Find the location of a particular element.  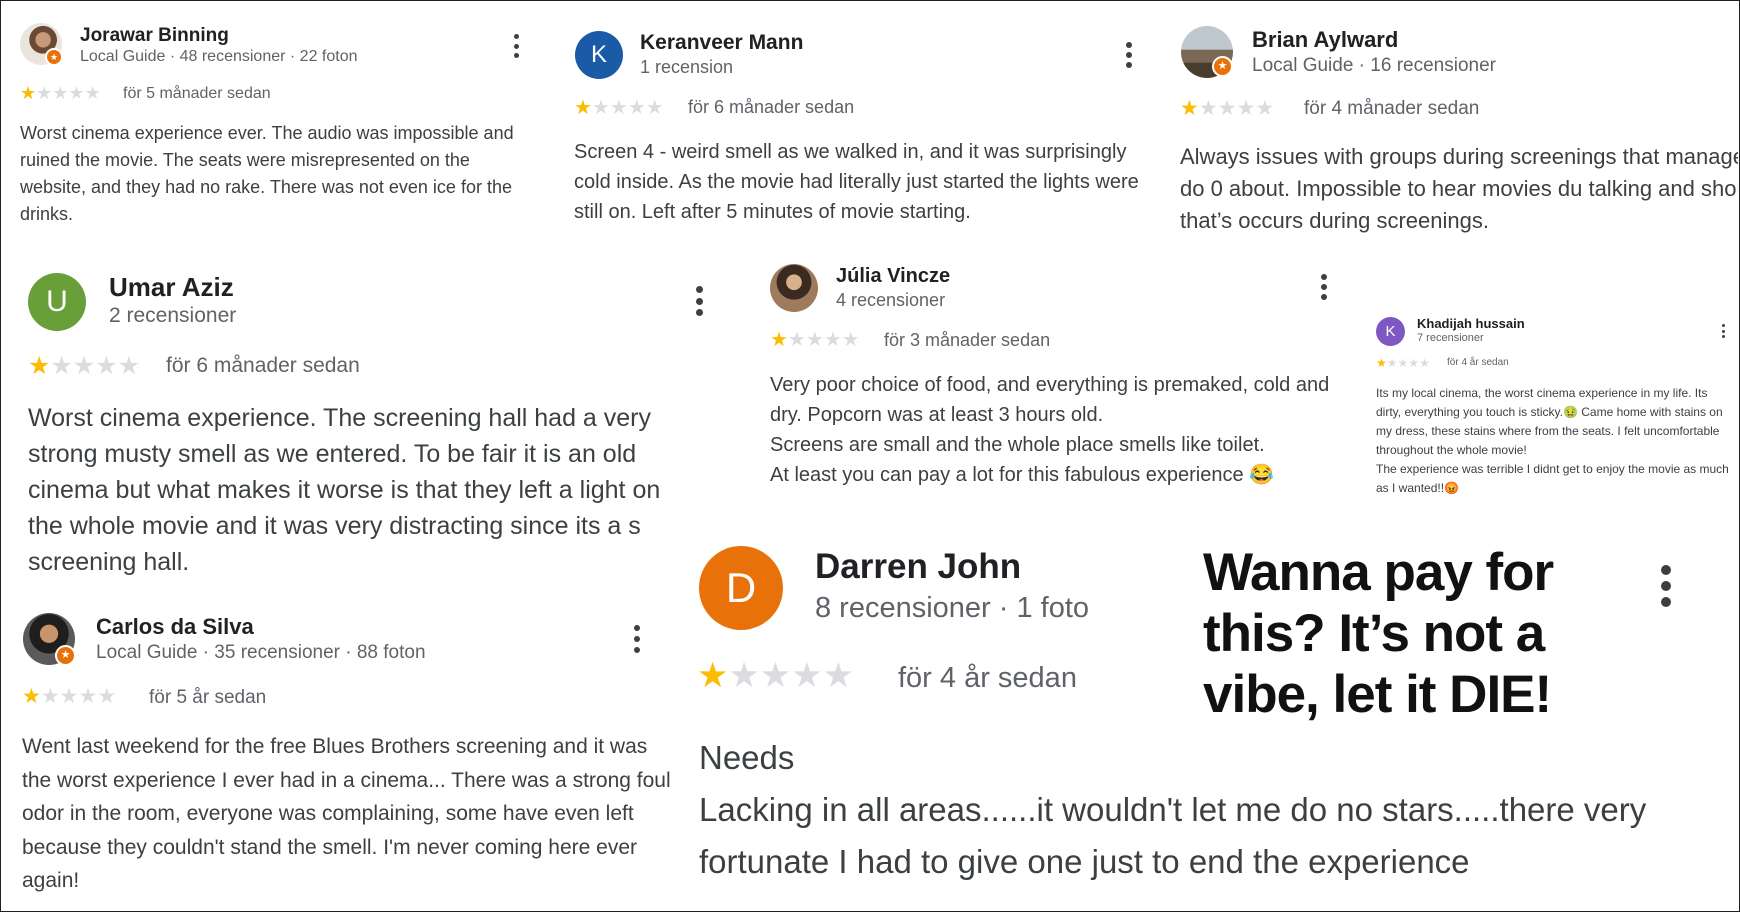

reviewer-name: Darren John is located at coordinates (918, 567).